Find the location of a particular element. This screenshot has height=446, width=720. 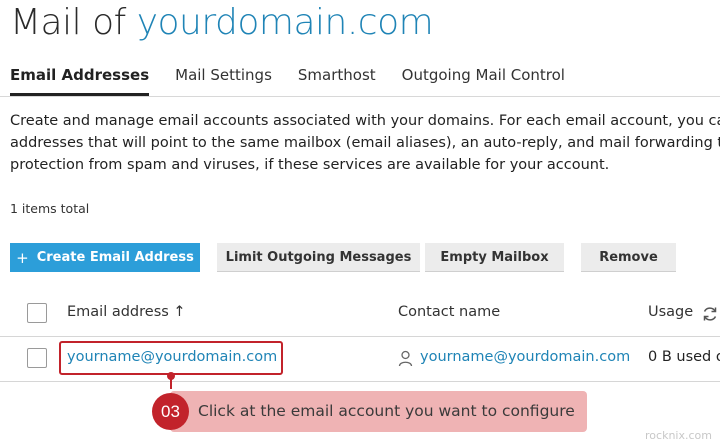

row-checkbox is located at coordinates (37, 358).